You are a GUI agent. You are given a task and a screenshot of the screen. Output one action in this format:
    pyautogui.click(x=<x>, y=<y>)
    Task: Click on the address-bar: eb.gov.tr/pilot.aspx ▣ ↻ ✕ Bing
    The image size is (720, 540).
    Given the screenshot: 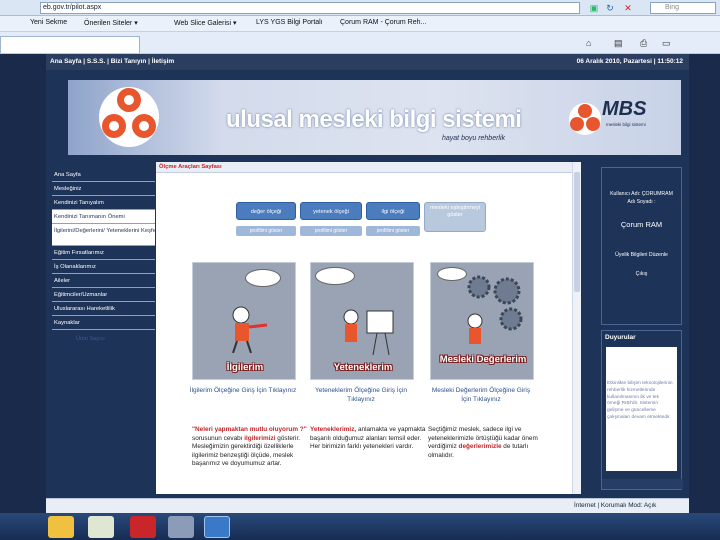 What is the action you would take?
    pyautogui.click(x=360, y=8)
    